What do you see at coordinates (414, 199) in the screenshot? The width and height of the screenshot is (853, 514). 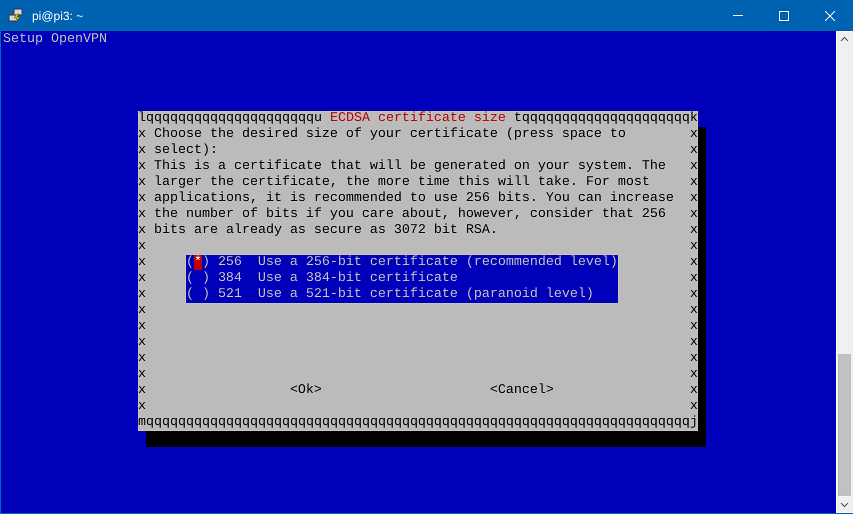 I see `dialog-text: This is a certificate that will be generated on your system. The larger the certificate, the more time this will take. For most applications, it is recommended to use 256 bits. You can increase the number of bits if you care about, however, consider that 256 bits are already as secure as 3072 bit RSA.` at bounding box center [414, 199].